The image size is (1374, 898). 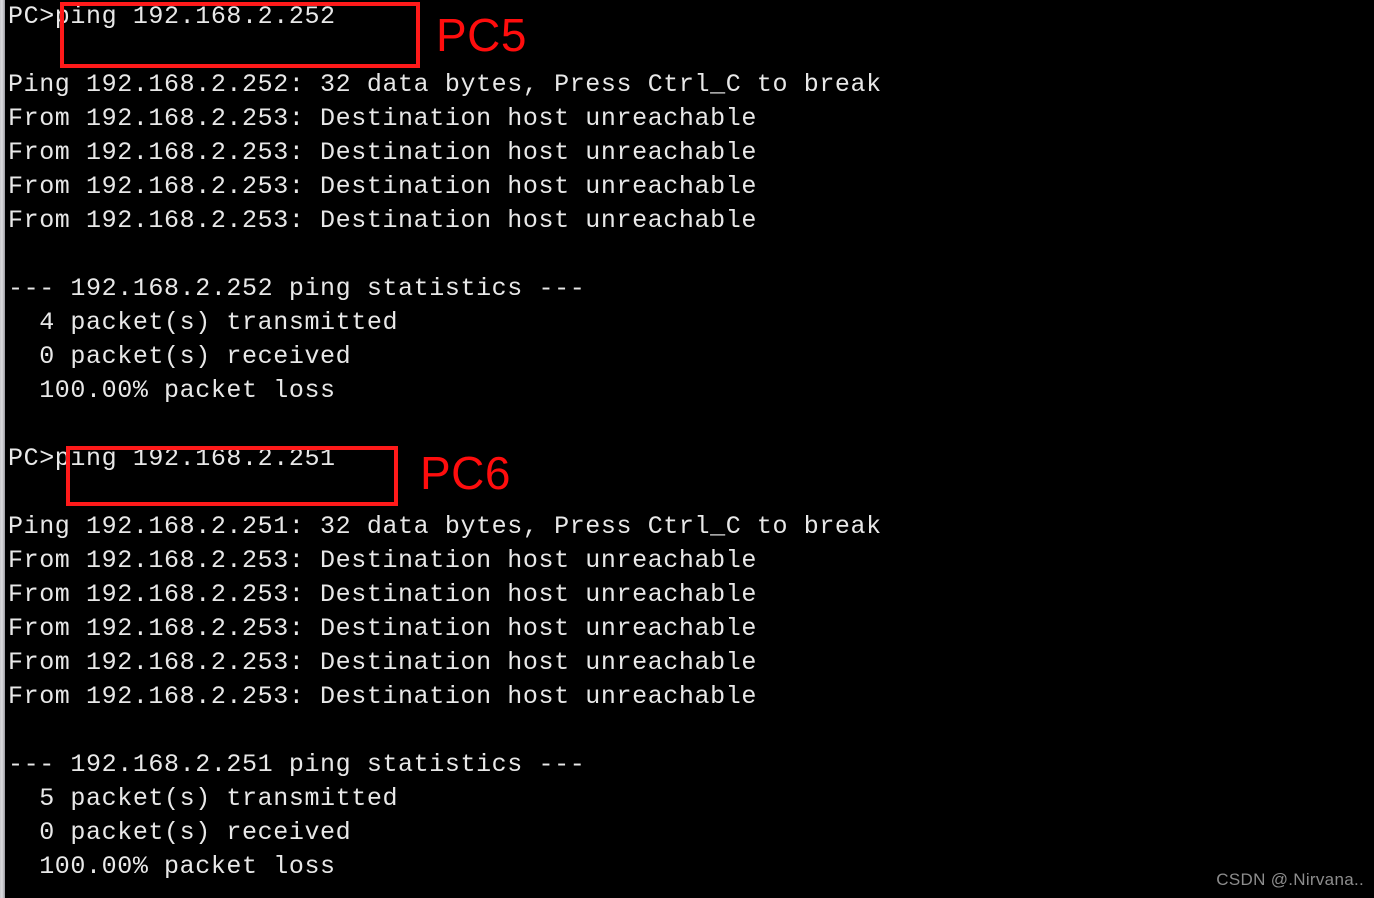 What do you see at coordinates (465, 473) in the screenshot?
I see `annotation-label-pc6: PC6` at bounding box center [465, 473].